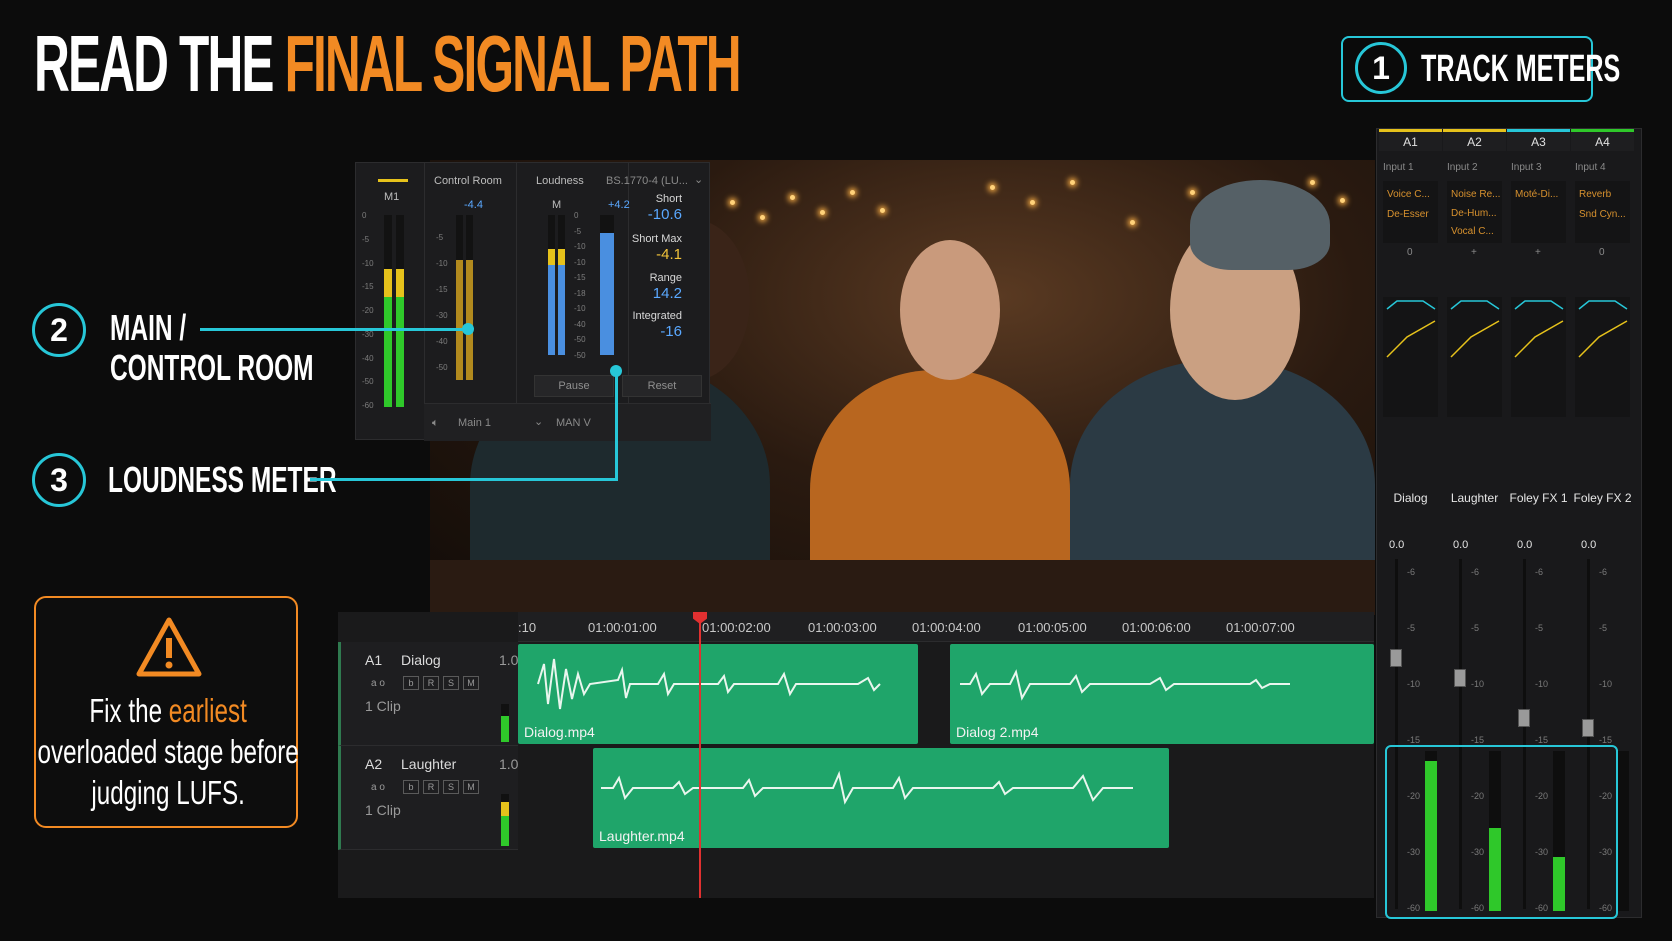 The width and height of the screenshot is (1672, 941). I want to click on stat-value-integrated: -16, so click(671, 331).